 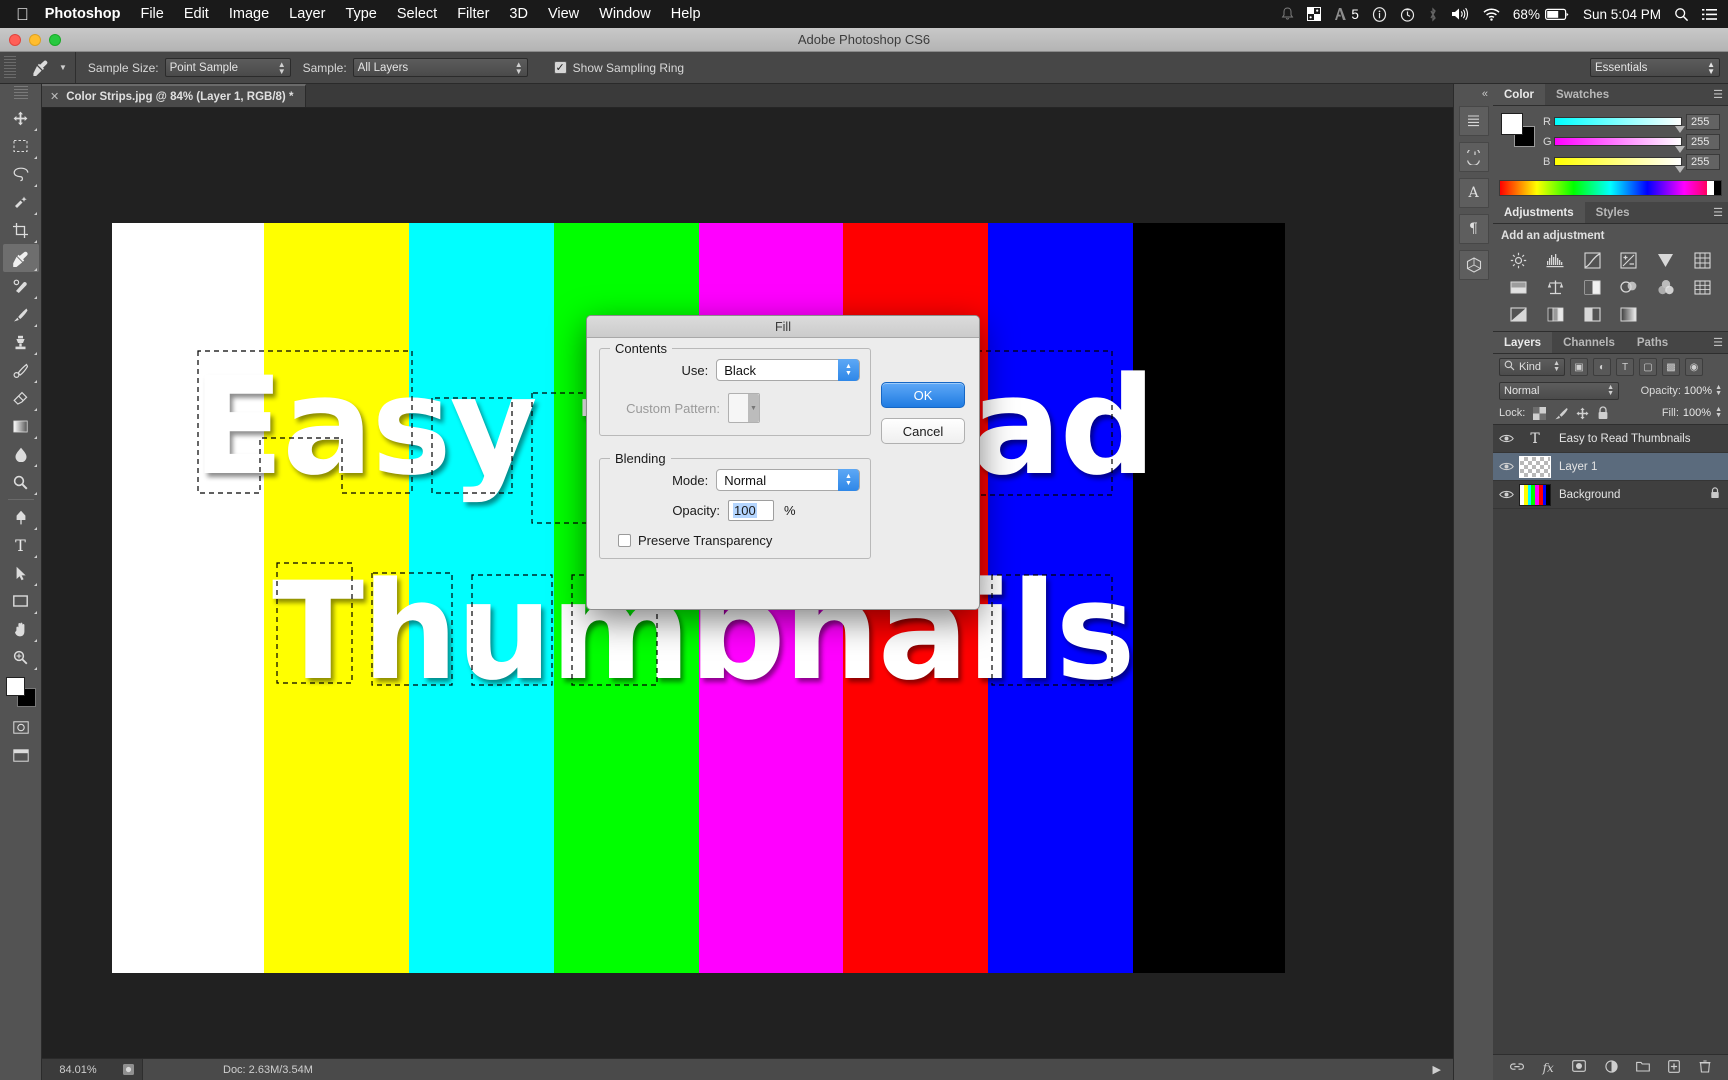 I want to click on custom-pattern-picker: ▼, so click(x=744, y=408).